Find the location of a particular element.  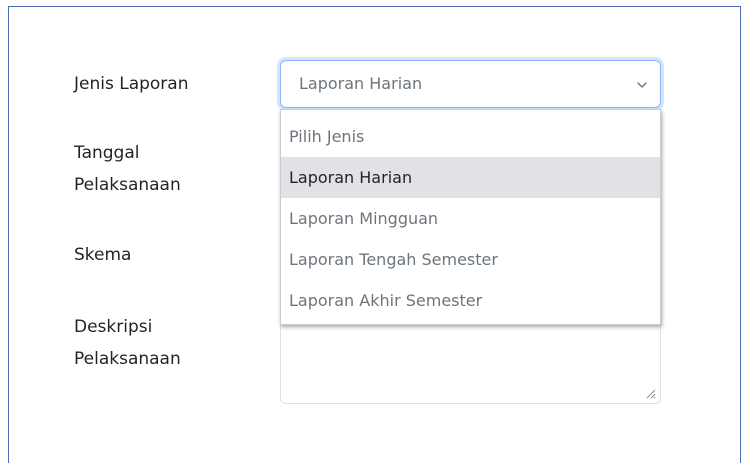

skema-label: Skema is located at coordinates (103, 255).